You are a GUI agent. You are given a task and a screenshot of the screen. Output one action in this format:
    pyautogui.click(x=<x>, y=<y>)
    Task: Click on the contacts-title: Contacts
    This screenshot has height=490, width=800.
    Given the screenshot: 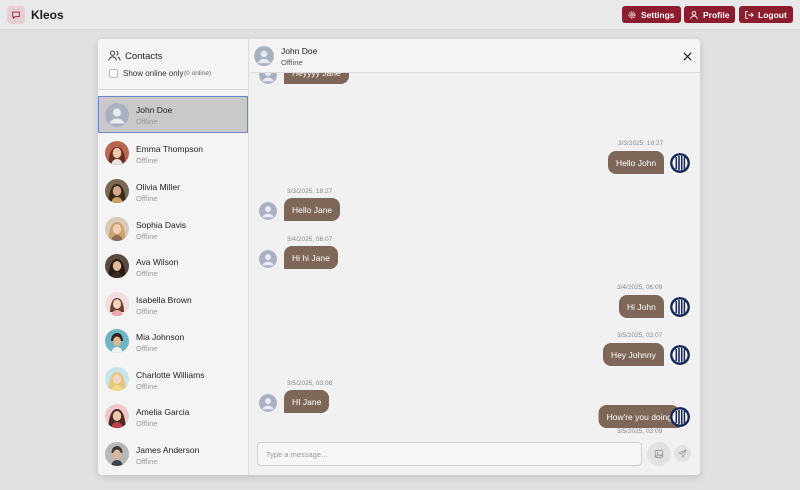 What is the action you would take?
    pyautogui.click(x=144, y=56)
    